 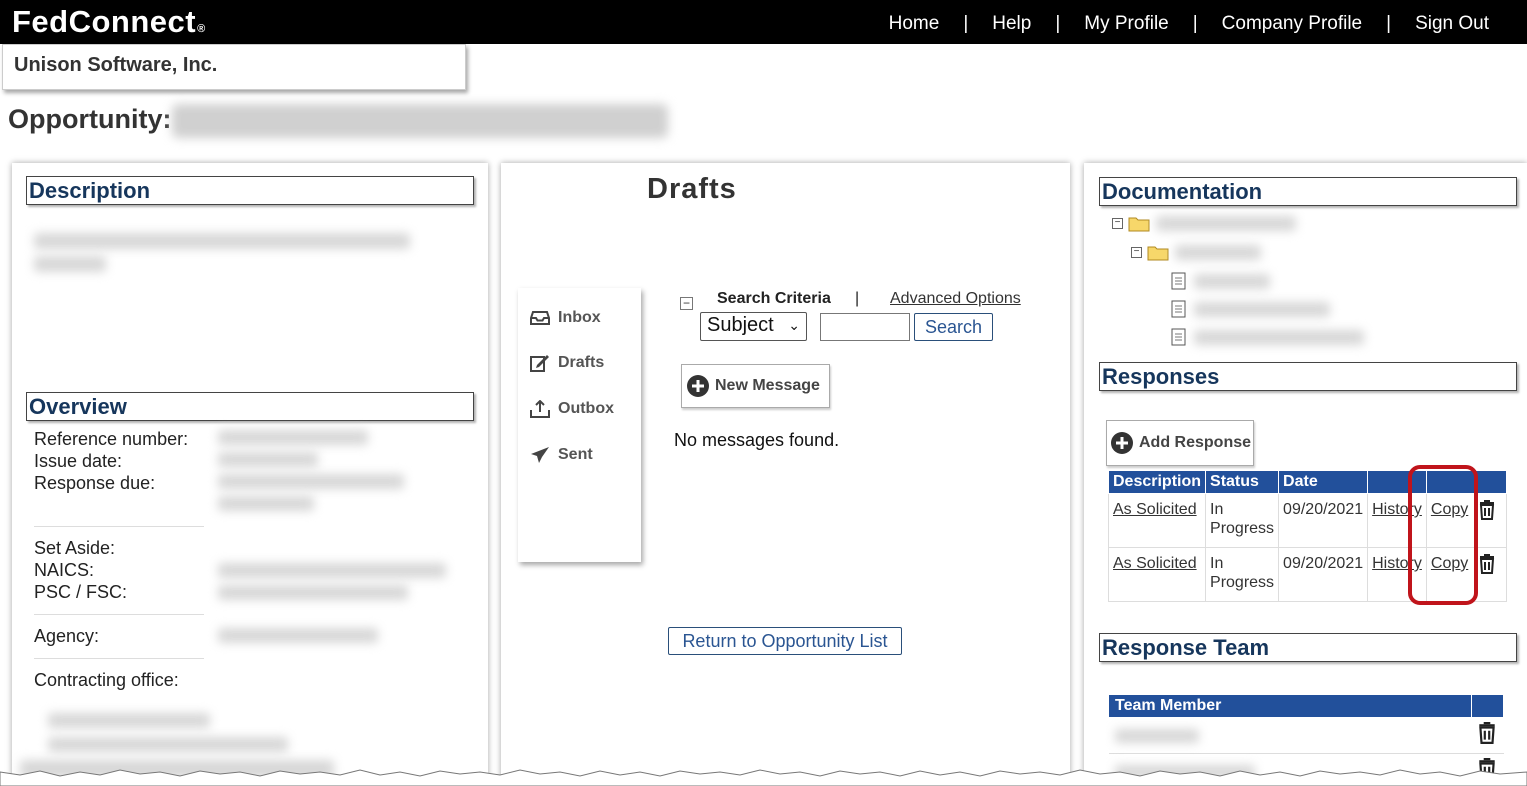 I want to click on issue-date-redacted, so click(x=268, y=459).